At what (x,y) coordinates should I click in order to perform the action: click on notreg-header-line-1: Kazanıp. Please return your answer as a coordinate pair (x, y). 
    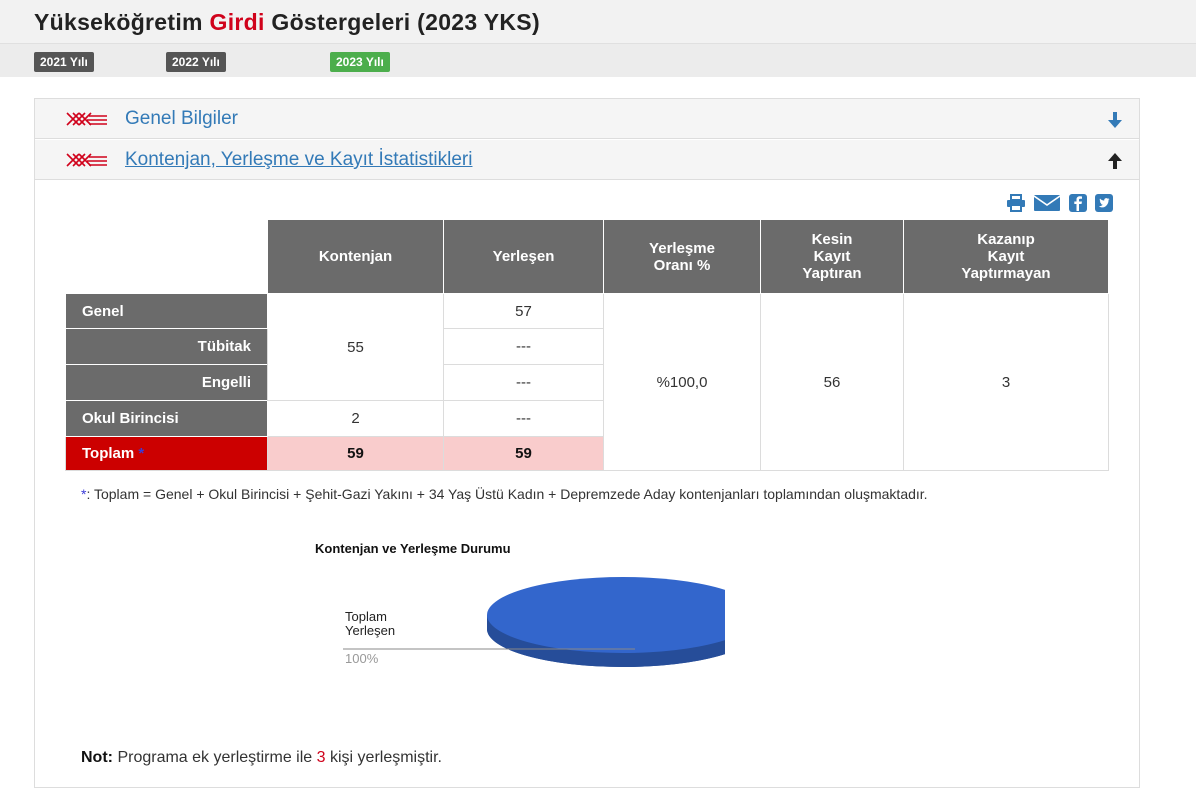
    Looking at the image, I should click on (1006, 239).